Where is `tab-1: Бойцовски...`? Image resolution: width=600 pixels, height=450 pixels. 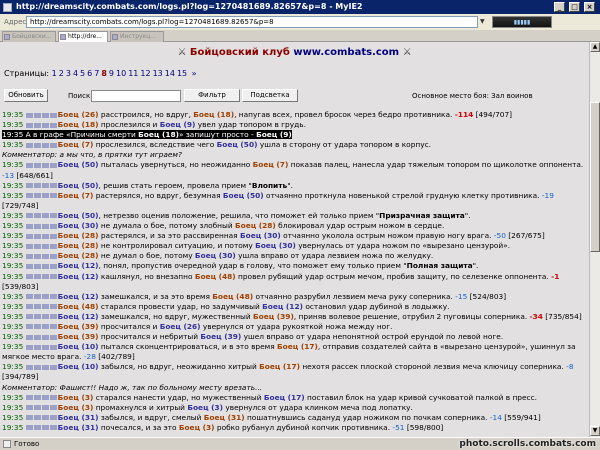 tab-1: Бойцовски... is located at coordinates (29, 36).